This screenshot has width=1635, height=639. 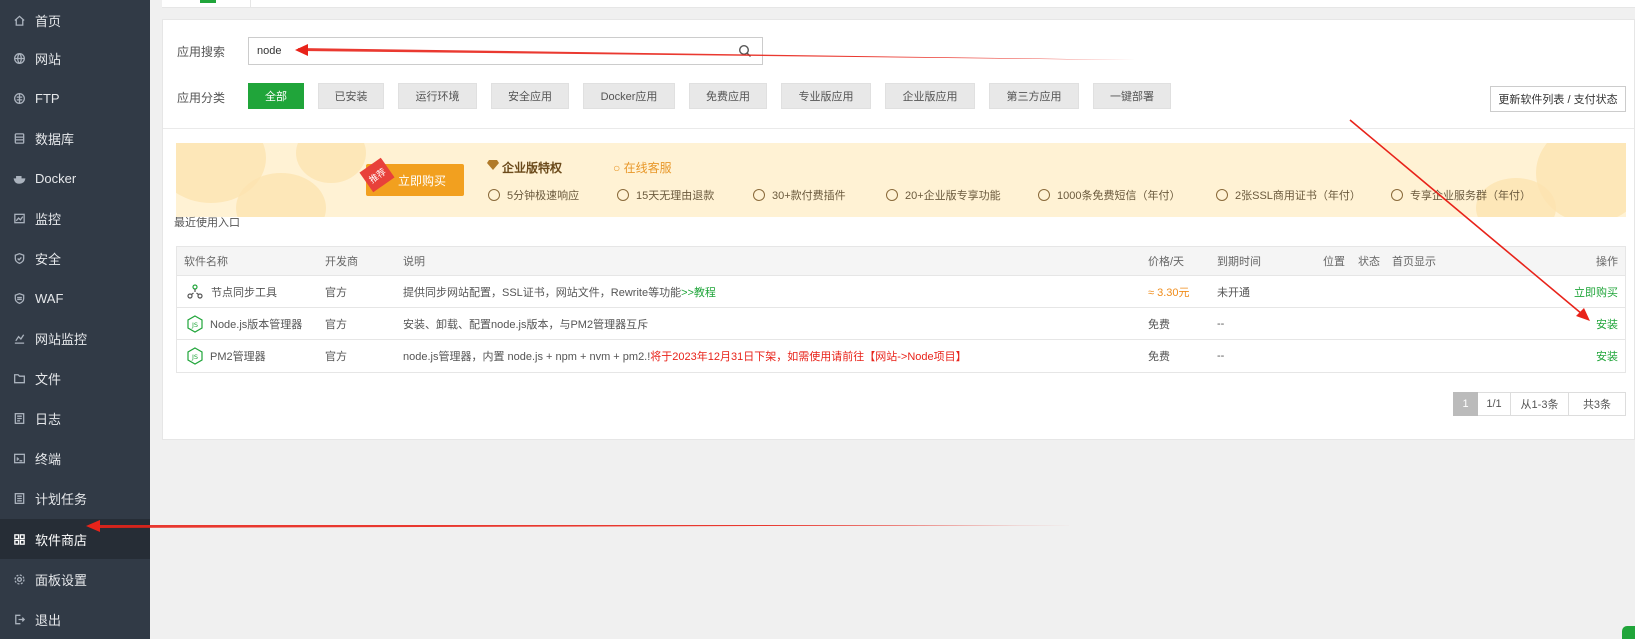 What do you see at coordinates (75, 298) in the screenshot?
I see `sidebar-item-waf: WAF` at bounding box center [75, 298].